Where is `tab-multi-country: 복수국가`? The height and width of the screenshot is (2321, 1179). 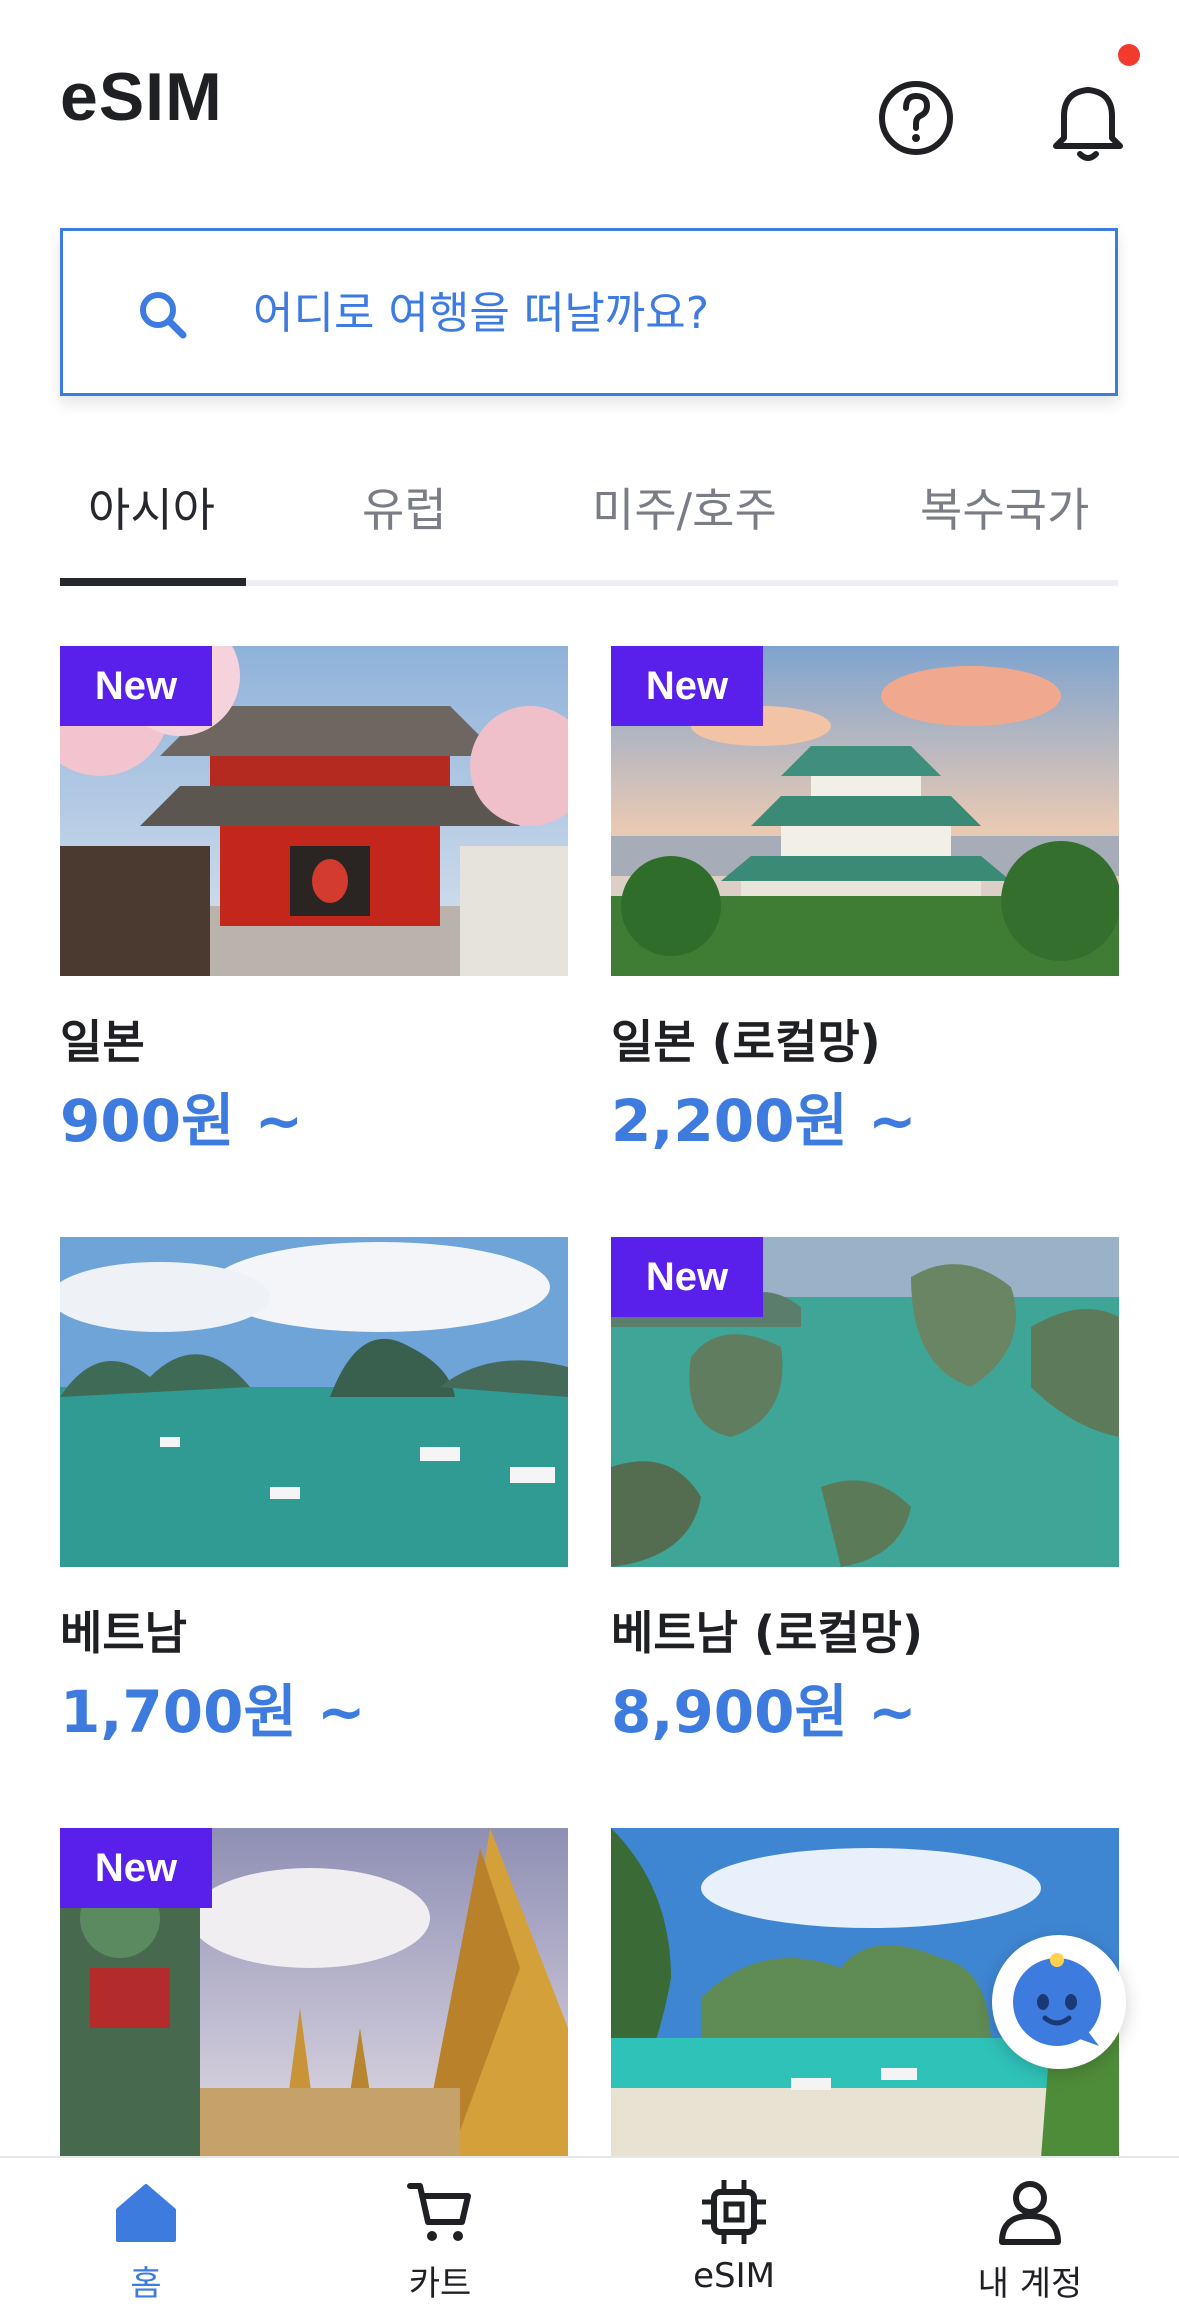
tab-multi-country: 복수국가 is located at coordinates (1004, 507).